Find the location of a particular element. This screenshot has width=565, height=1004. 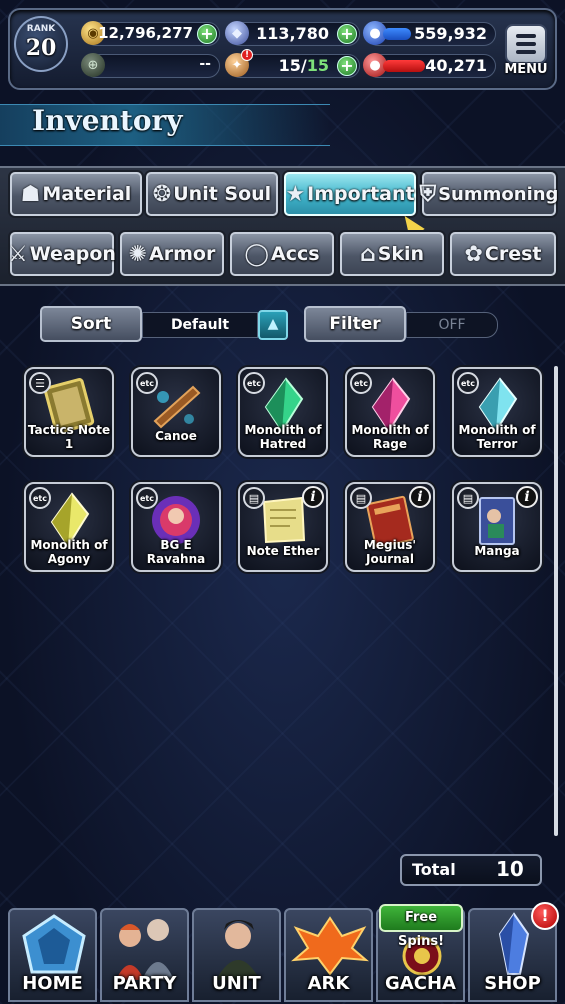

gold-counter: ◉ 12,796,277 + is located at coordinates (150, 33).